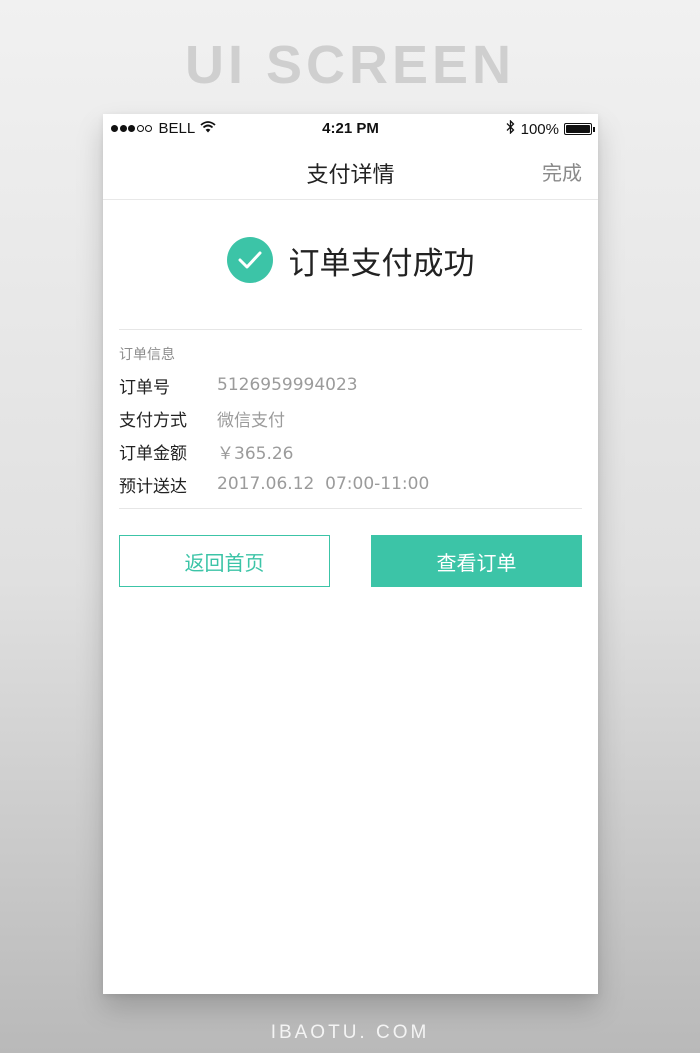 The width and height of the screenshot is (700, 1053). I want to click on status-right: 100%, so click(550, 128).